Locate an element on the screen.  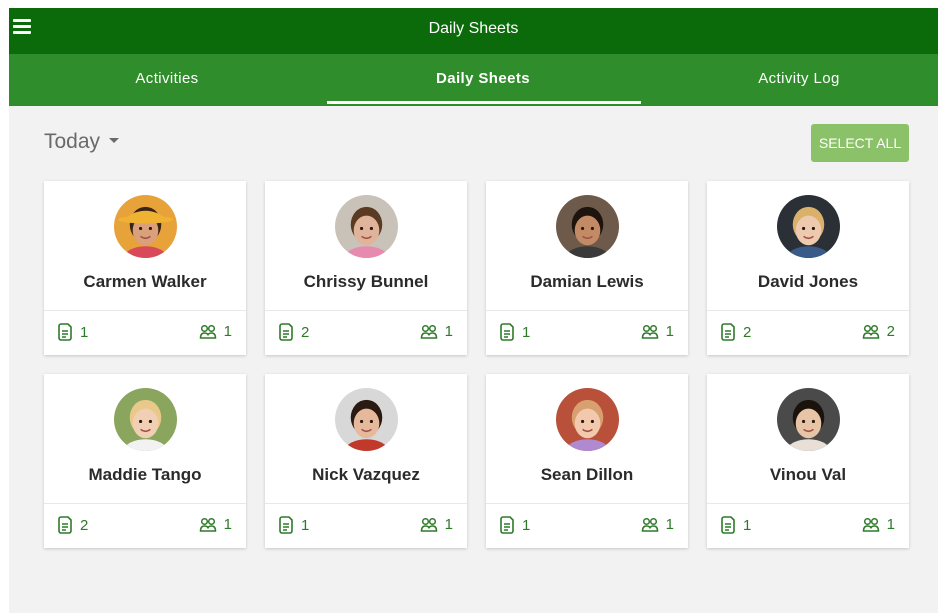
card-header: Nick Vazquez is located at coordinates (366, 439).